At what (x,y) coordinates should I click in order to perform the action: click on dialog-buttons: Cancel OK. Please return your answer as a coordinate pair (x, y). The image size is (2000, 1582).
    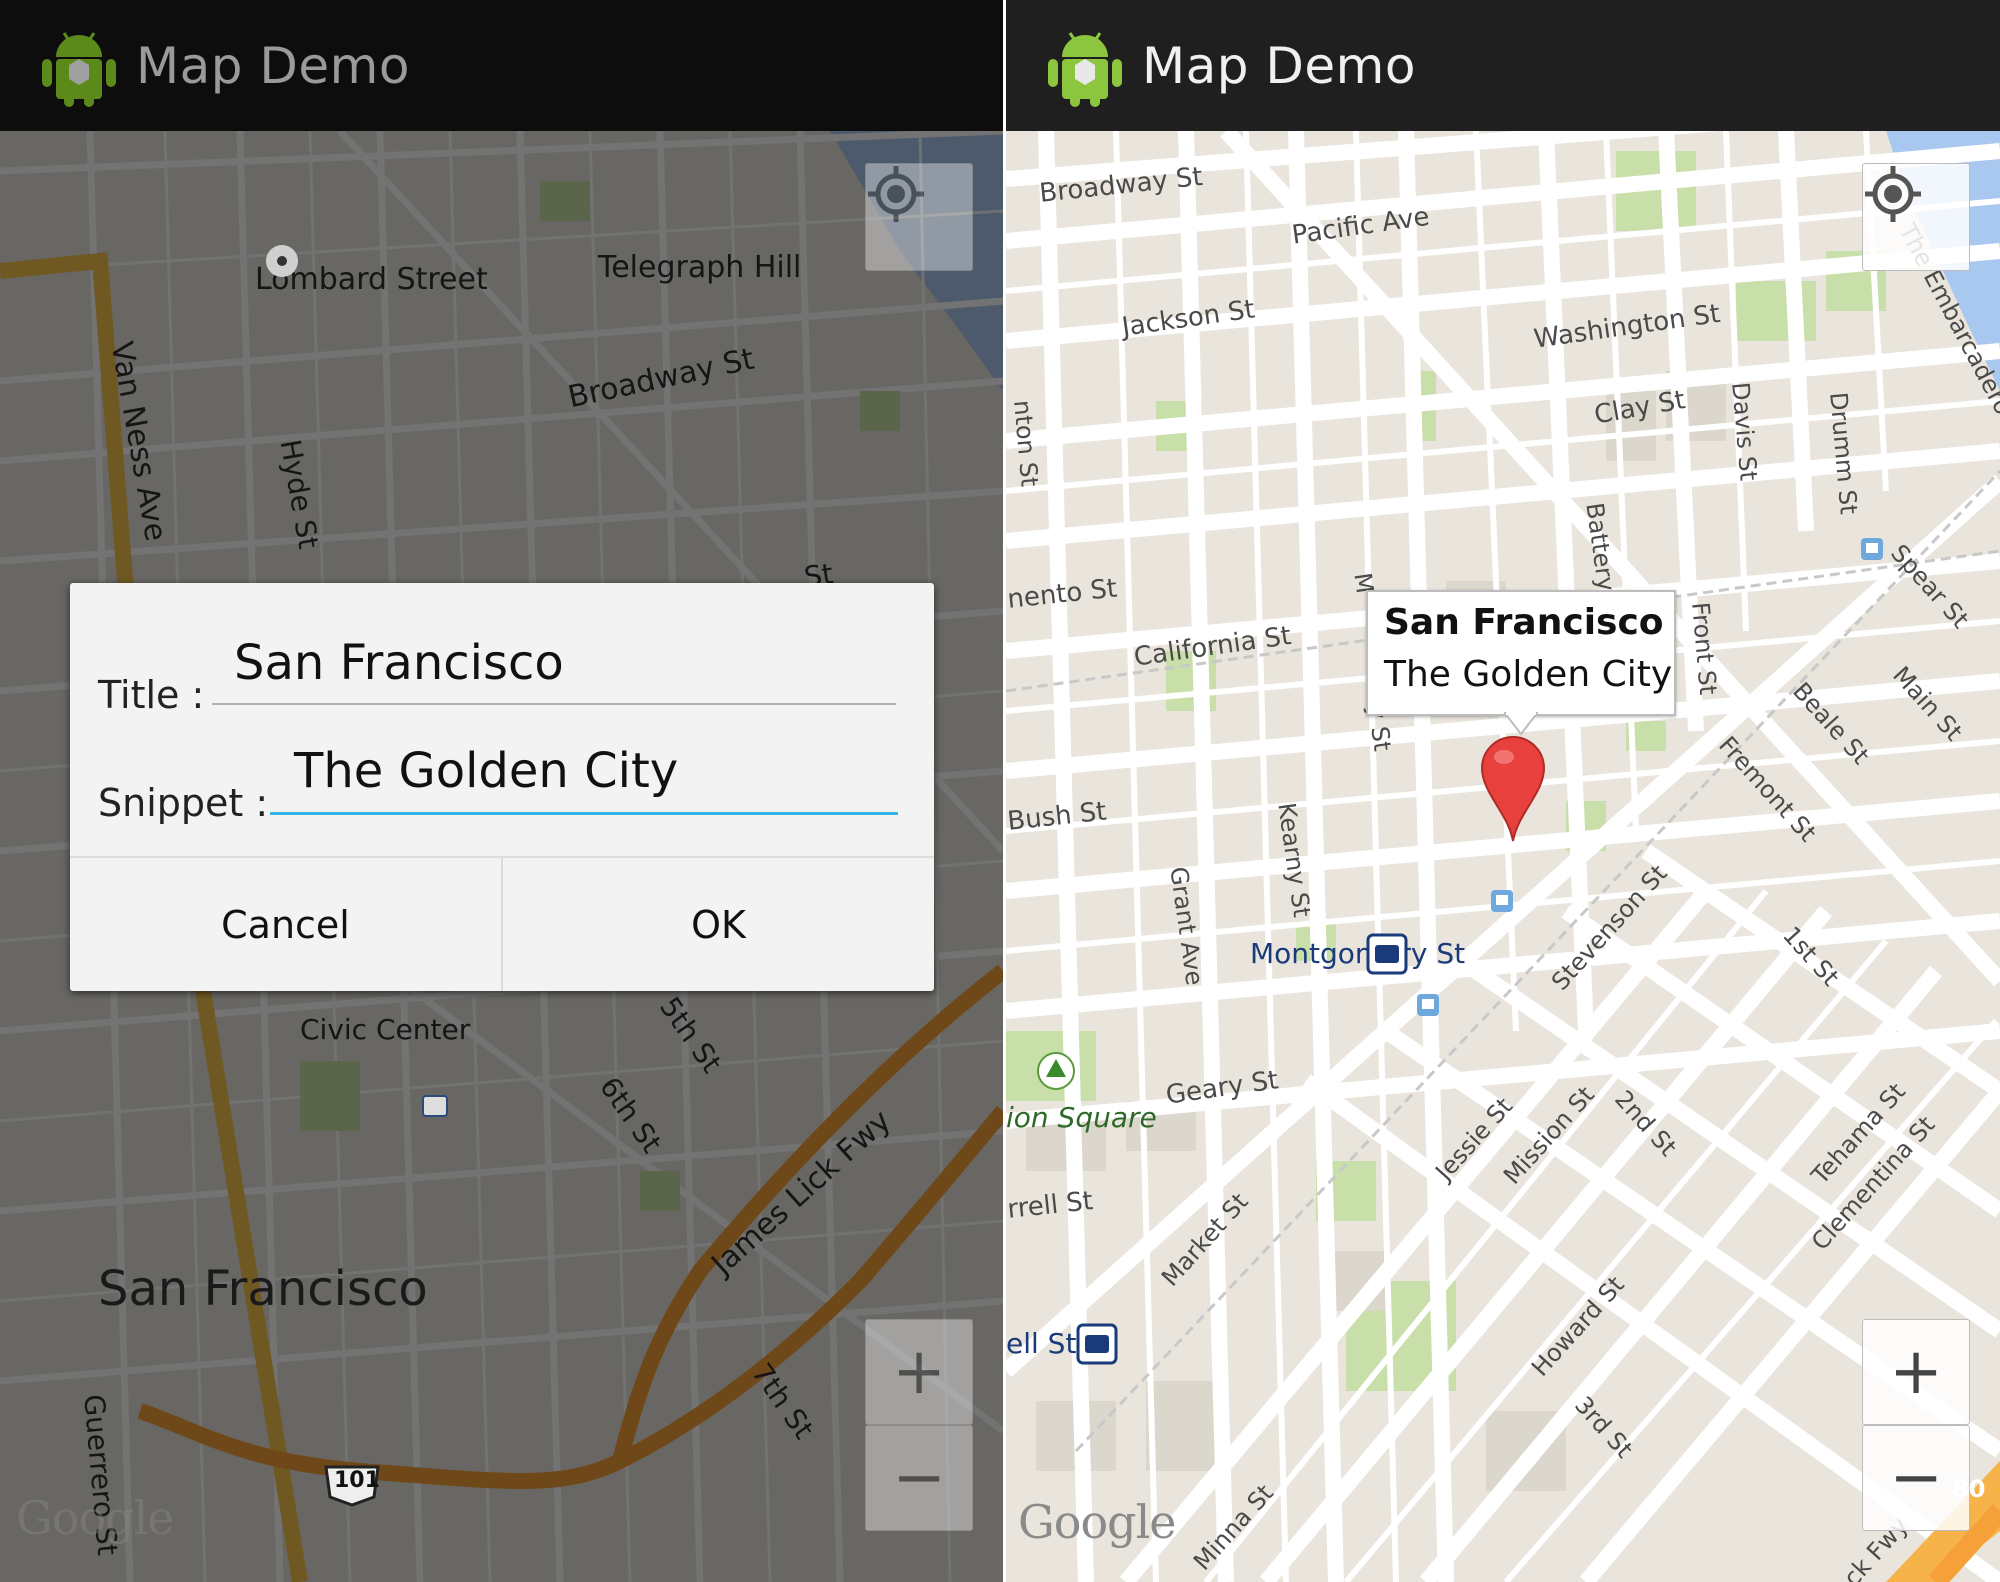
    Looking at the image, I should click on (502, 923).